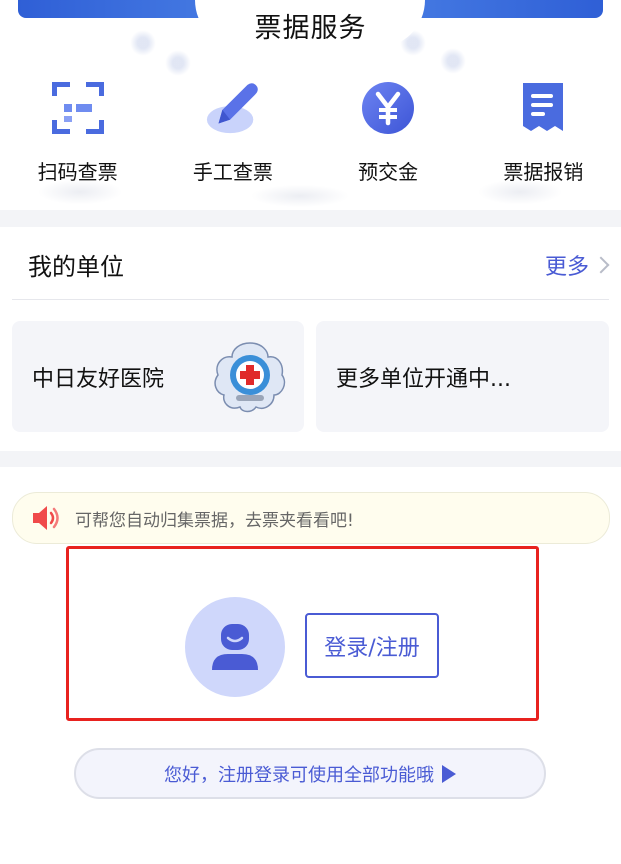 The width and height of the screenshot is (621, 864). What do you see at coordinates (214, 520) in the screenshot?
I see `notice-text: 可帮您自动归集票据，去票夹看看吧!` at bounding box center [214, 520].